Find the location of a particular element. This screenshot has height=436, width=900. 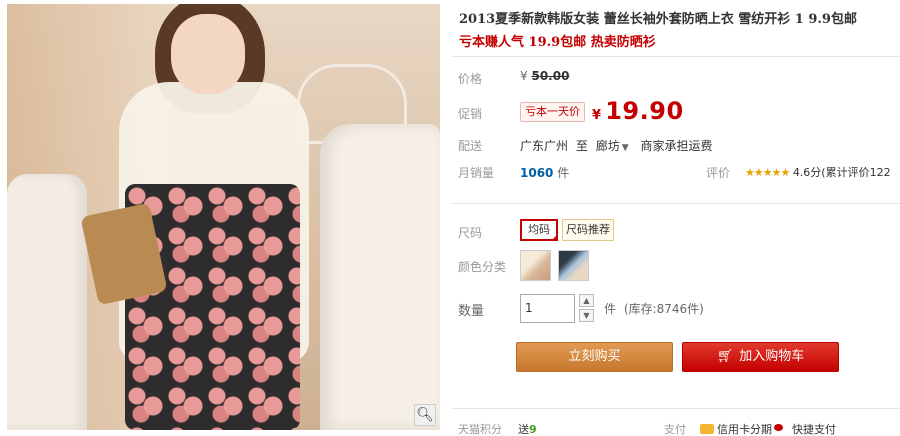

ship-note: 商家承担运费 is located at coordinates (676, 146).